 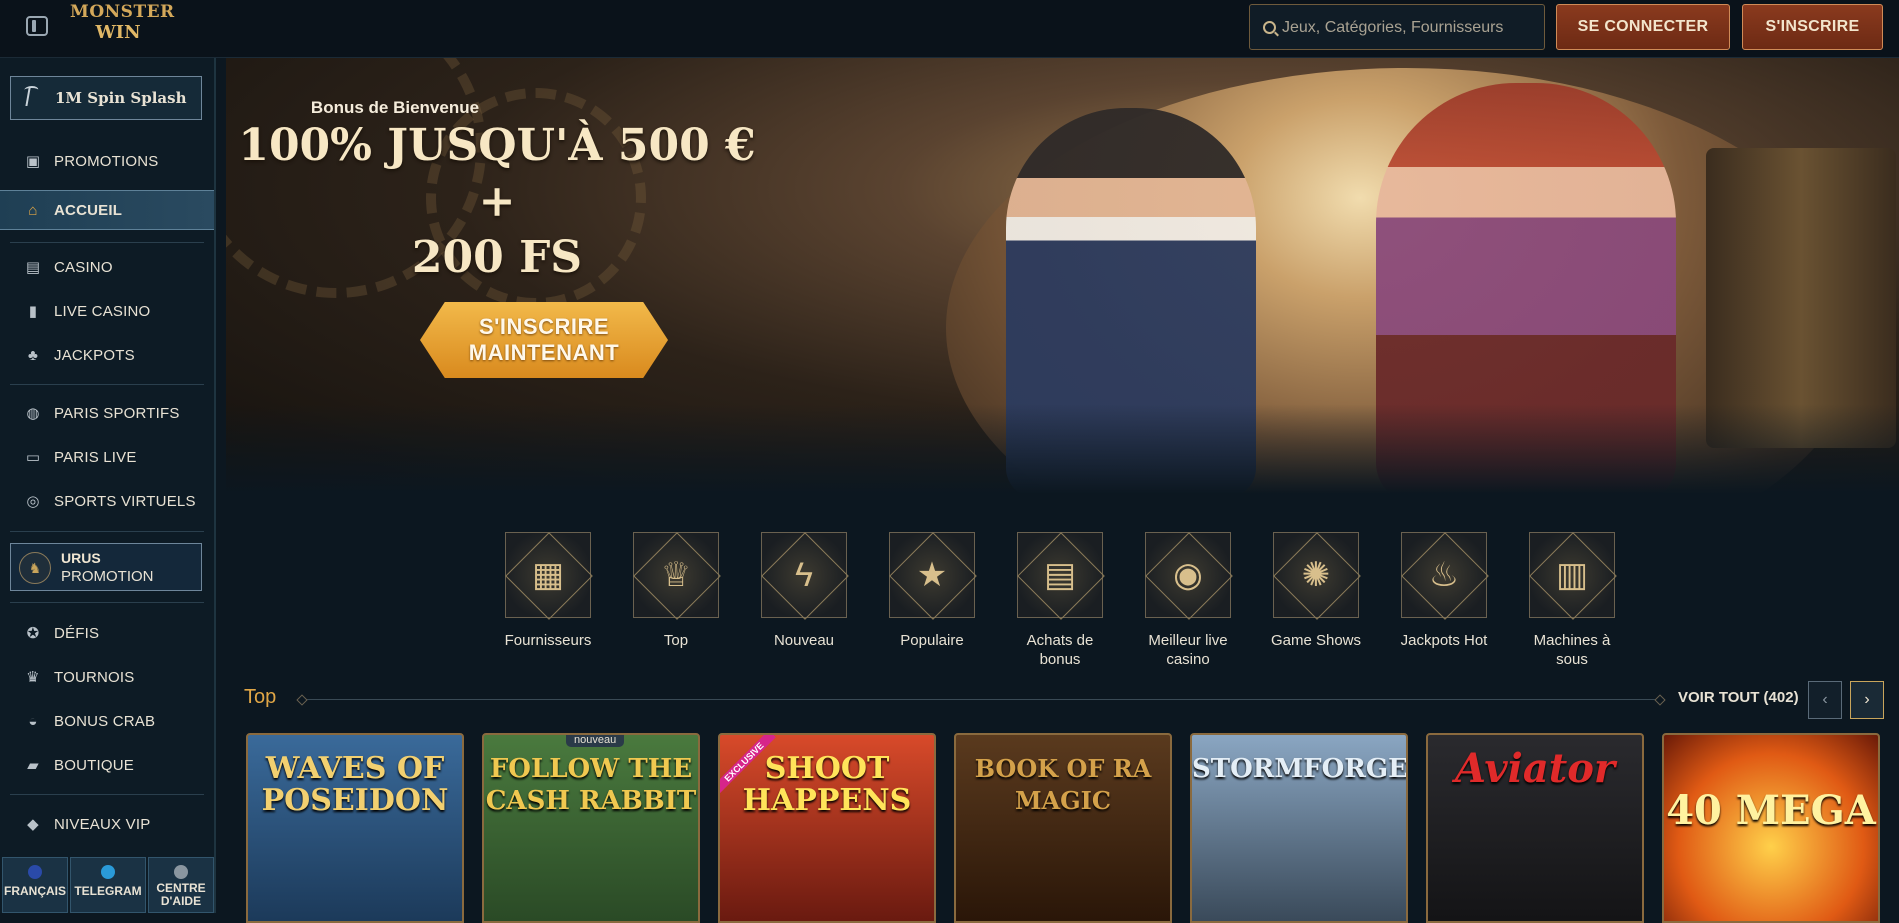 I want to click on game-tile: FOLLOW THE CASH RABBIT nouveau, so click(x=591, y=828).